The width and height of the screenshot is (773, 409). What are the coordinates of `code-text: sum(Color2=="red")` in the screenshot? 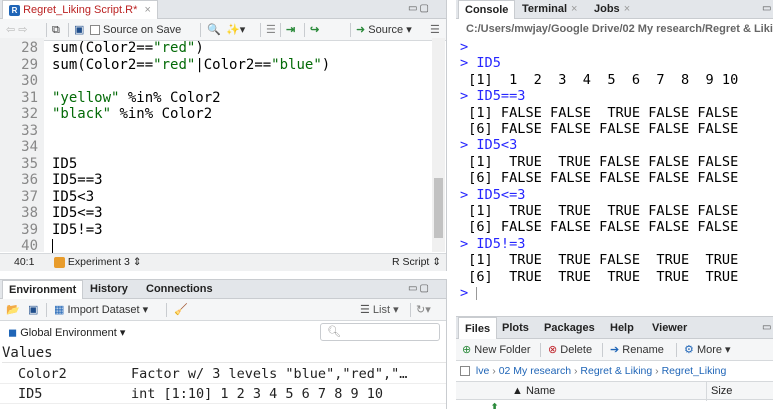 It's located at (128, 48).